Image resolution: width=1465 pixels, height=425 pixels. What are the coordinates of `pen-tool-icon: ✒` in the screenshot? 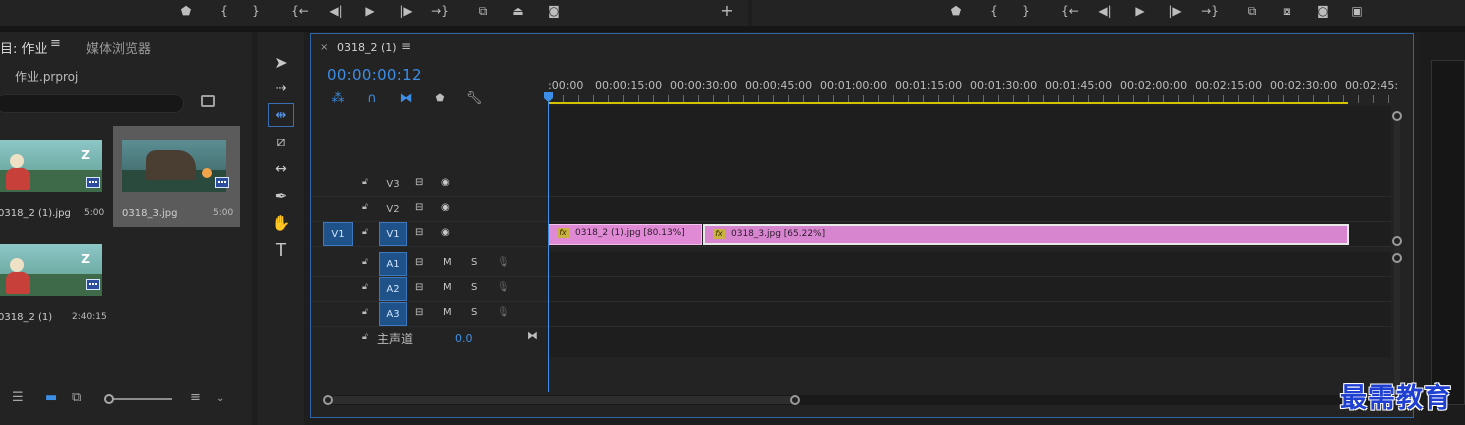 It's located at (281, 196).